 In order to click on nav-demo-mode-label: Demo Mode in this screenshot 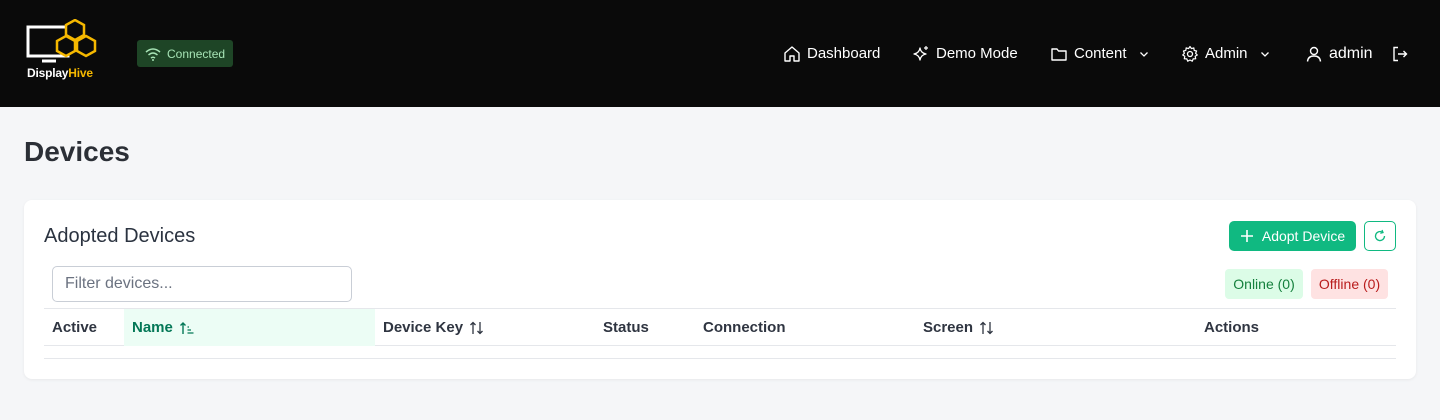, I will do `click(977, 53)`.